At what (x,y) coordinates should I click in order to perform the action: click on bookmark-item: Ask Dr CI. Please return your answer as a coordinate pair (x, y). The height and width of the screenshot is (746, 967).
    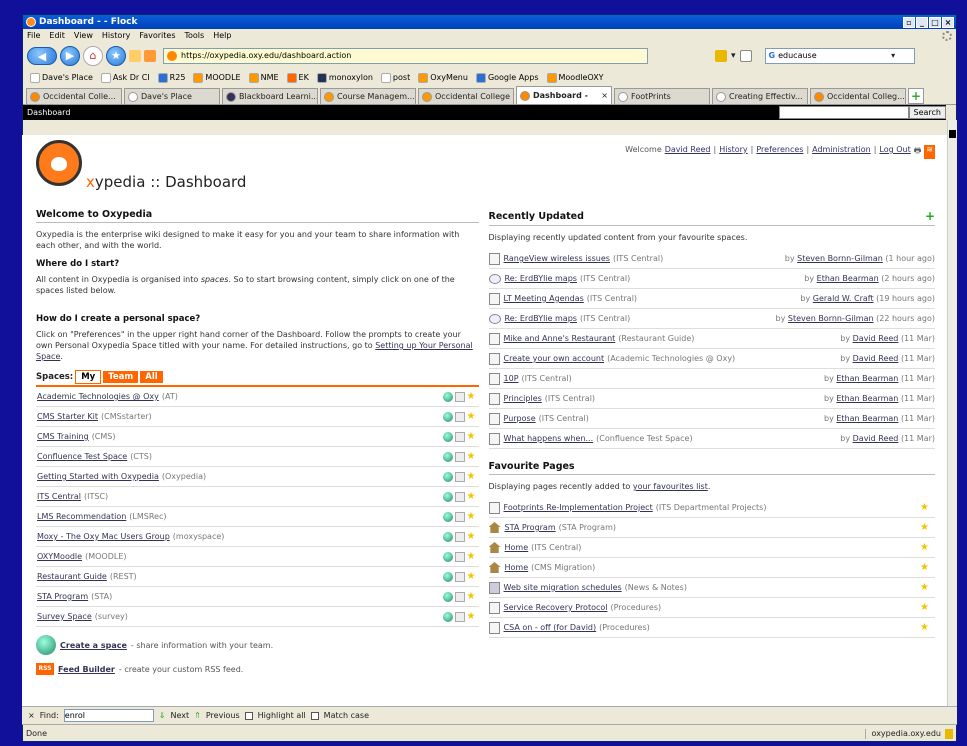
    Looking at the image, I should click on (125, 77).